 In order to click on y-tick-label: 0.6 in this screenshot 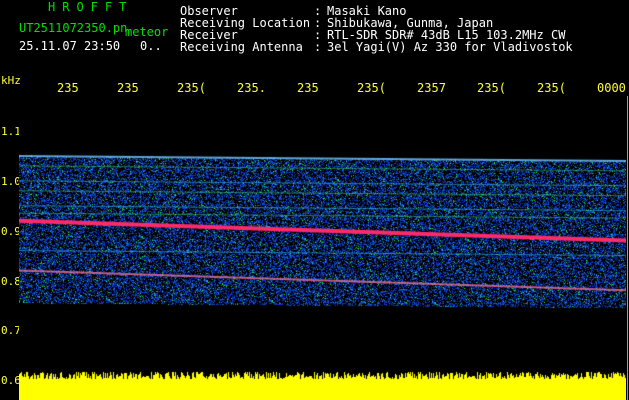, I will do `click(11, 380)`.